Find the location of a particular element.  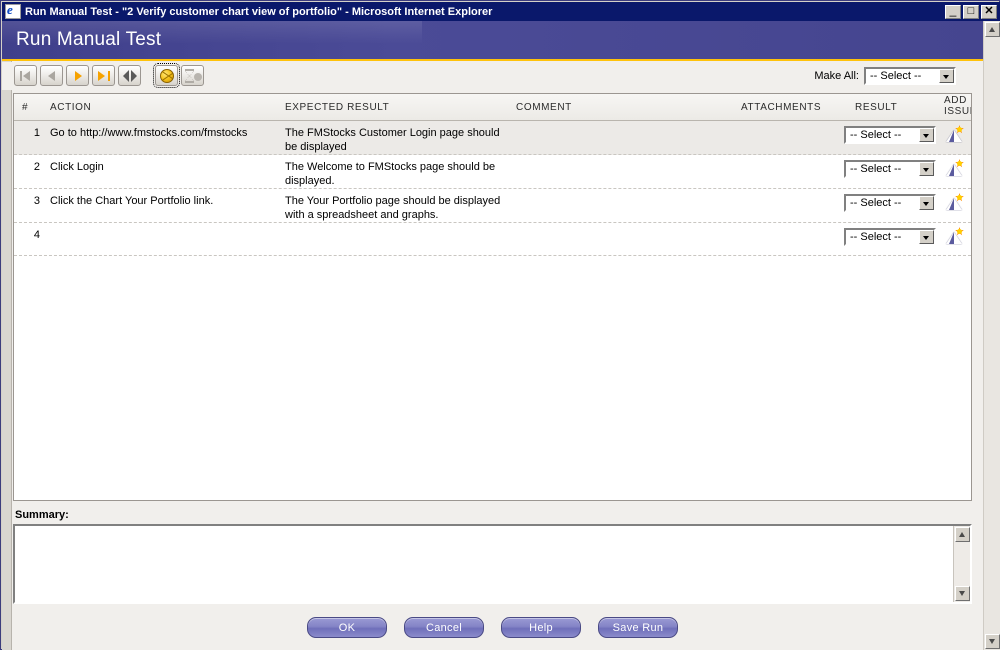

skip-to-first-arrow-icon is located at coordinates (26, 76).